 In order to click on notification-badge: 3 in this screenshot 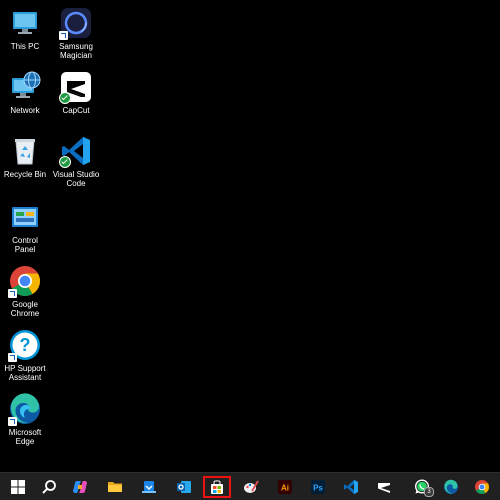, I will do `click(429, 492)`.